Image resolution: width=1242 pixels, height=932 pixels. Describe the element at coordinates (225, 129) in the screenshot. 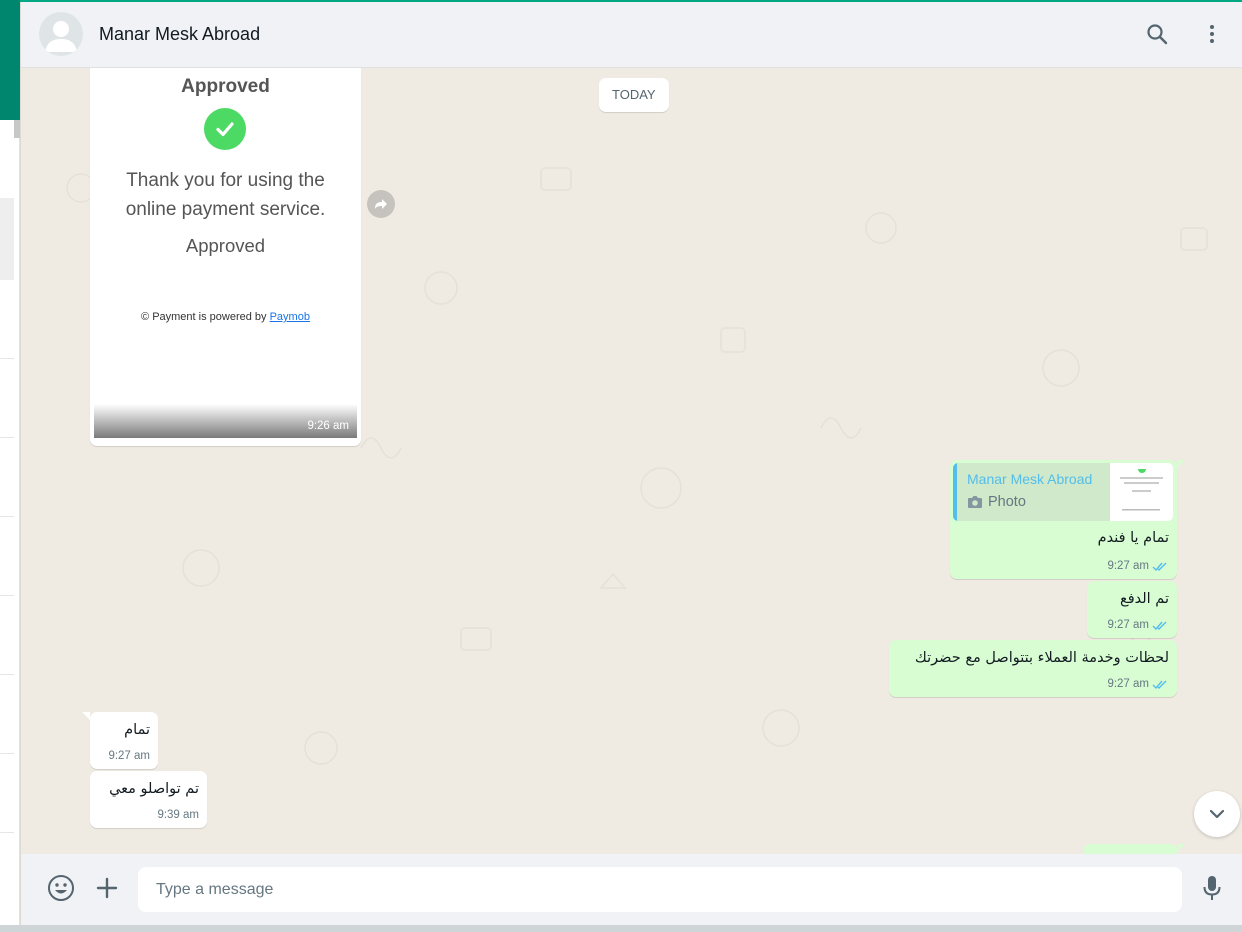

I see `check-icon` at that location.